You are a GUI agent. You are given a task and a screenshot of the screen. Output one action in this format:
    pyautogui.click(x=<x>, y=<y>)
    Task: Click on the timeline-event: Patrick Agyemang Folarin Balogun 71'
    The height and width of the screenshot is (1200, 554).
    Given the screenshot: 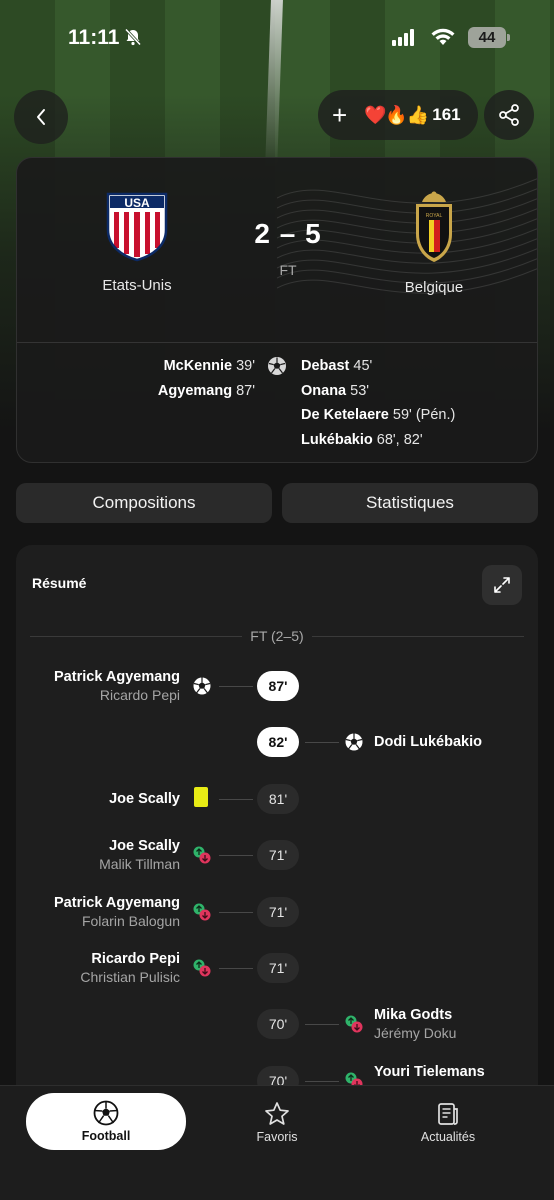 What is the action you would take?
    pyautogui.click(x=277, y=913)
    